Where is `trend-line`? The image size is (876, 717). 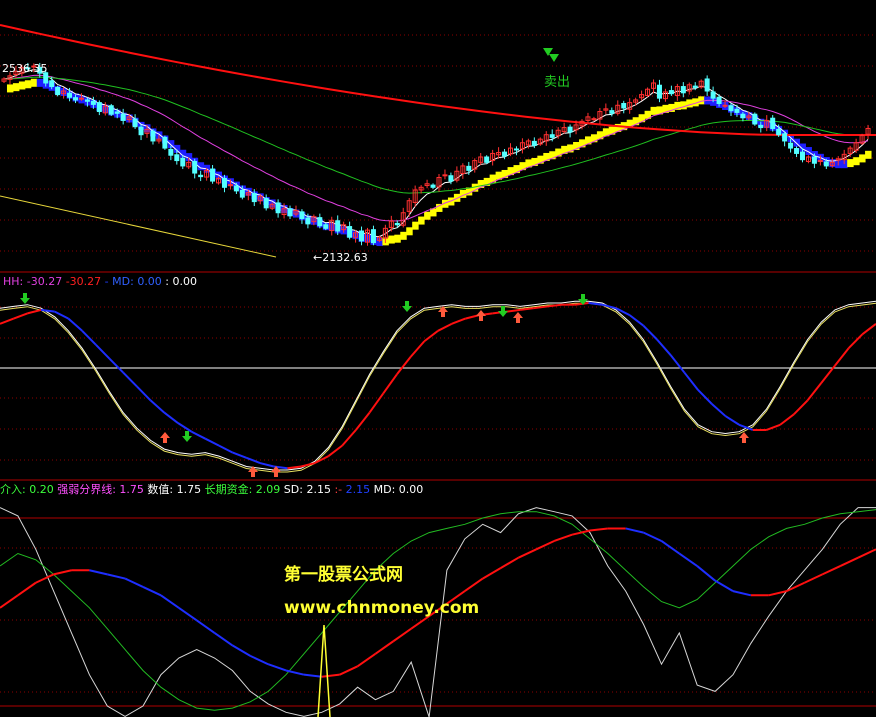 trend-line is located at coordinates (138, 226).